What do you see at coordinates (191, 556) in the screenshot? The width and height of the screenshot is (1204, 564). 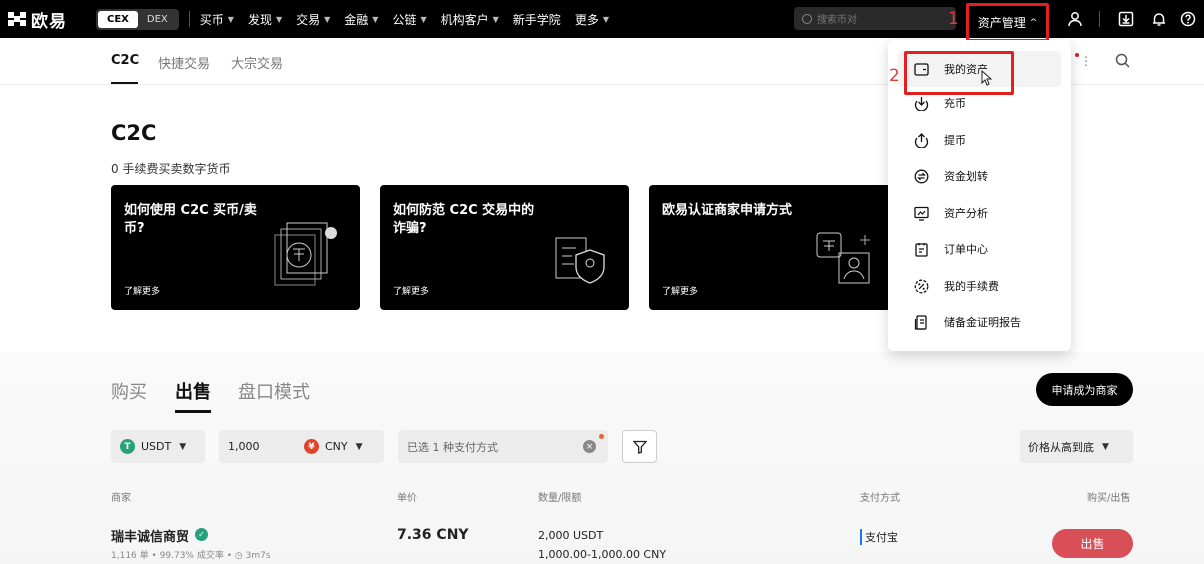 I see `merchant-stats: 1,116 单 • 99.73% 成交率 • ◷ 3m7s` at bounding box center [191, 556].